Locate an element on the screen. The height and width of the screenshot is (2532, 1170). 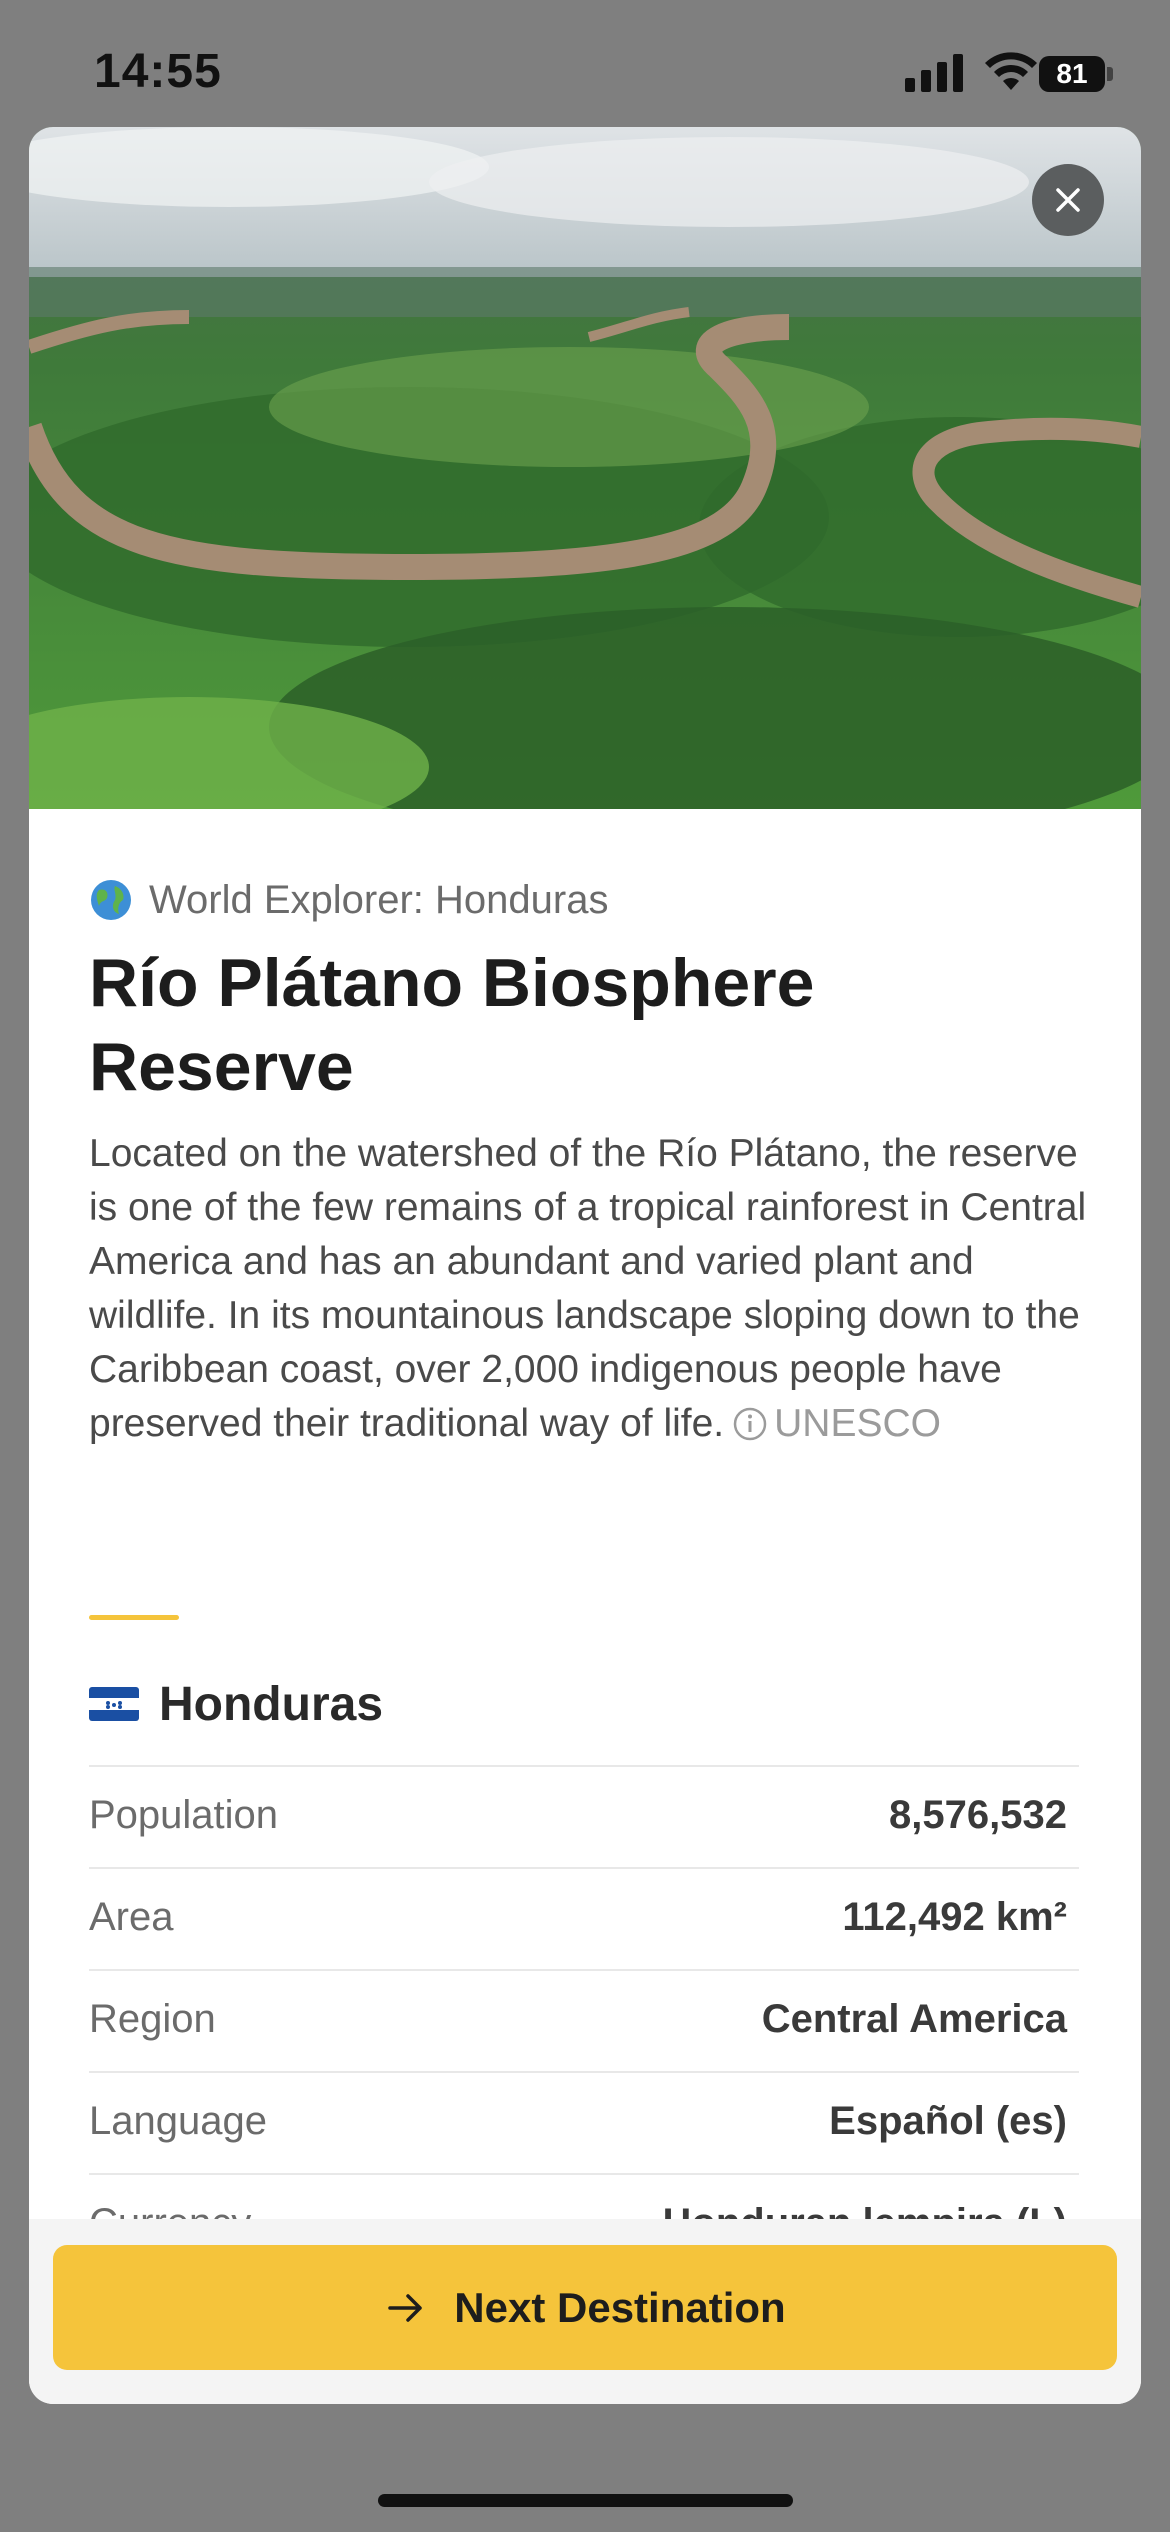
country-header: Honduras is located at coordinates (236, 1704).